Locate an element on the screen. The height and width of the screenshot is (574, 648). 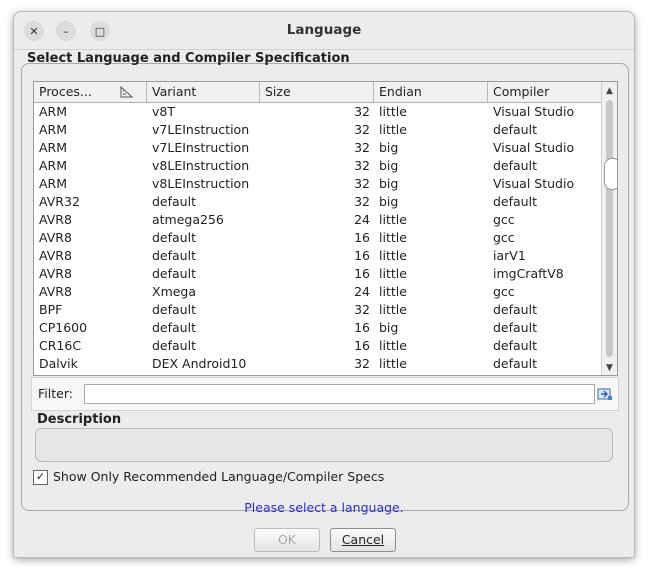
column-header-endian: Endian is located at coordinates (431, 92).